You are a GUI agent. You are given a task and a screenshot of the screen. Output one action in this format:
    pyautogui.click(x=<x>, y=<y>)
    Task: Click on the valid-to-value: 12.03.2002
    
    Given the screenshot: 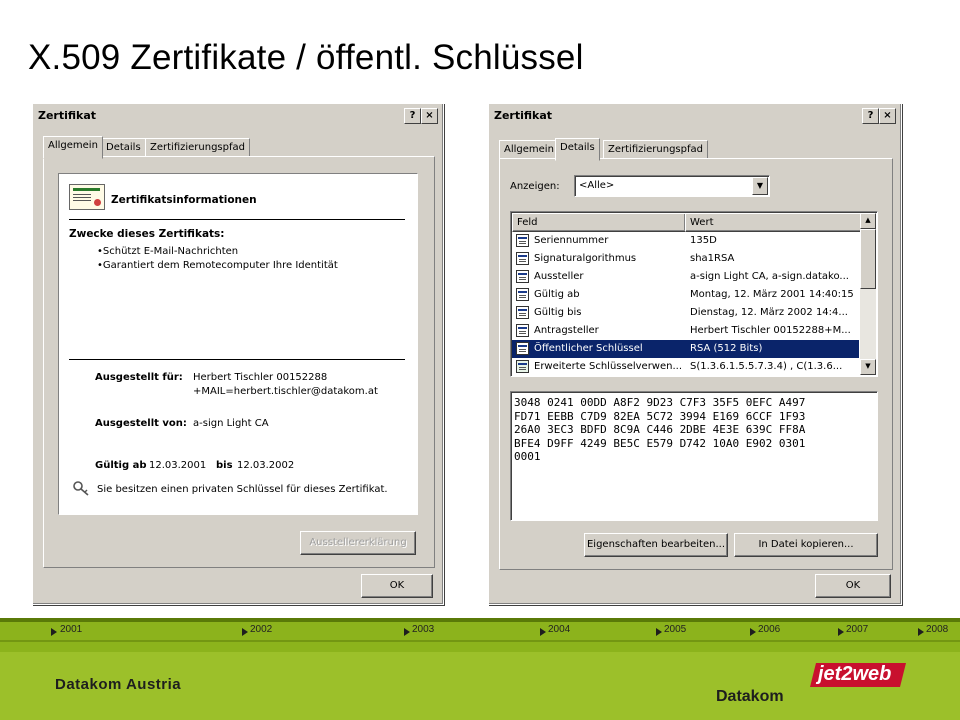 What is the action you would take?
    pyautogui.click(x=266, y=465)
    